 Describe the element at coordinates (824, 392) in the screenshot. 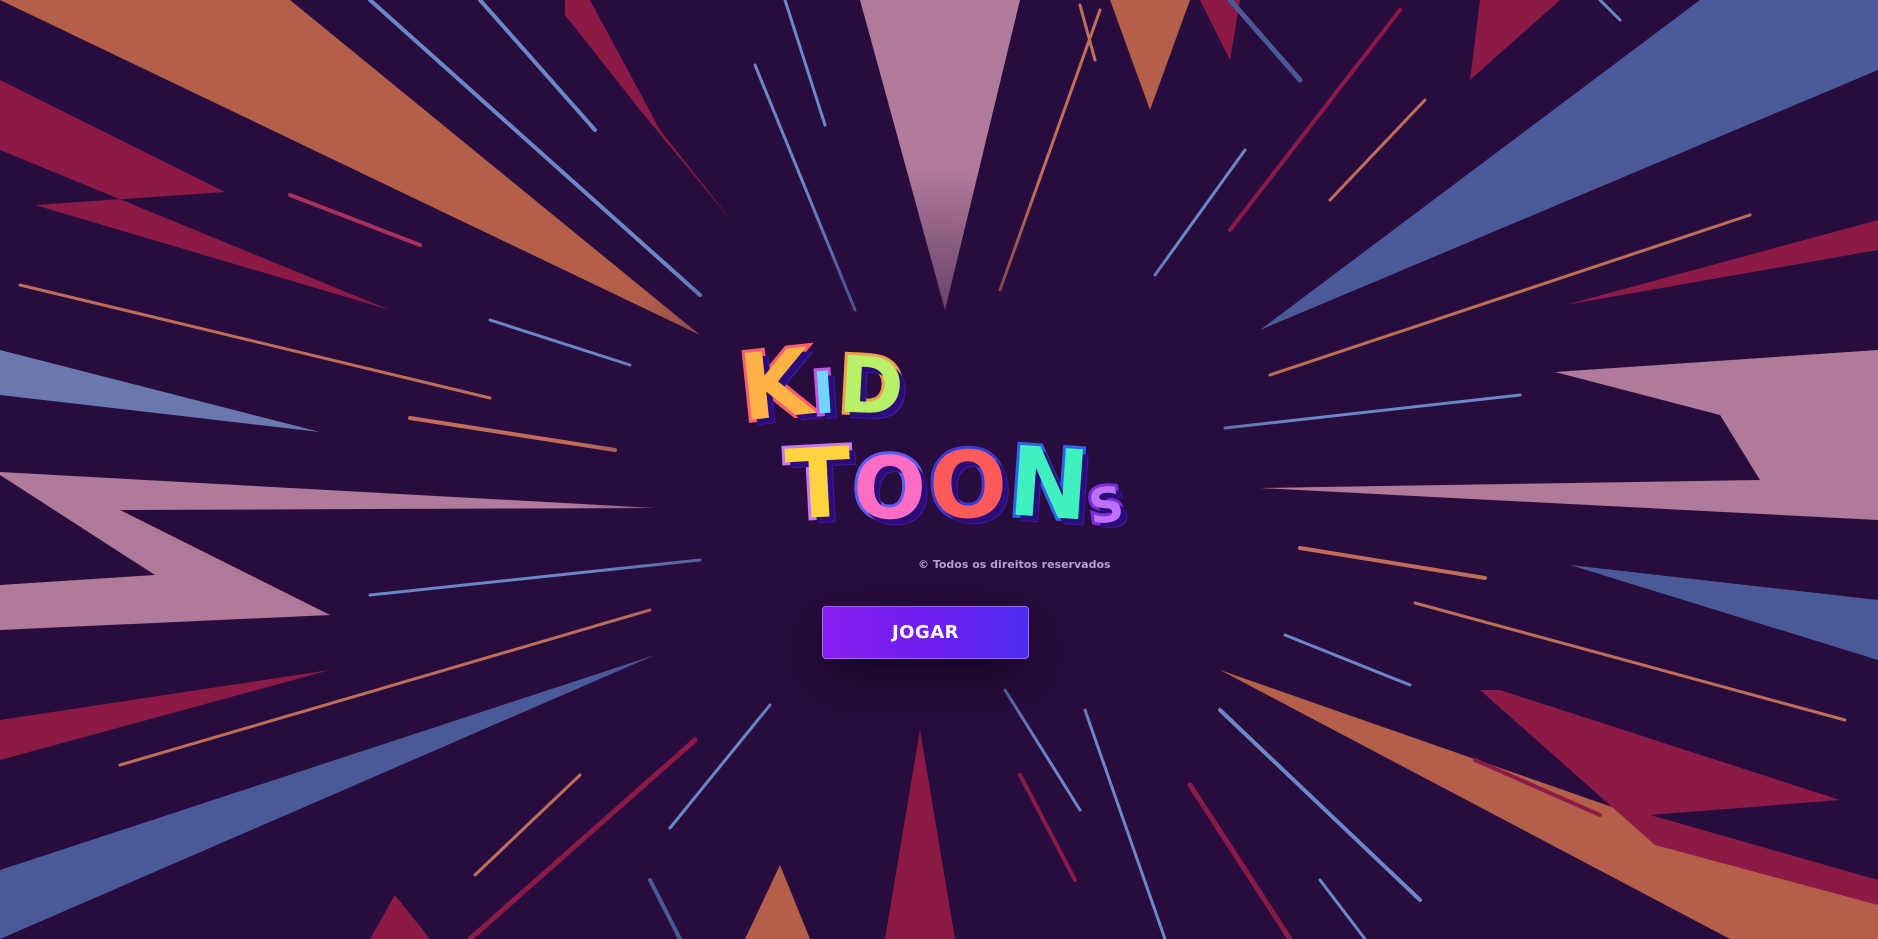

I see `logo-letter: I` at that location.